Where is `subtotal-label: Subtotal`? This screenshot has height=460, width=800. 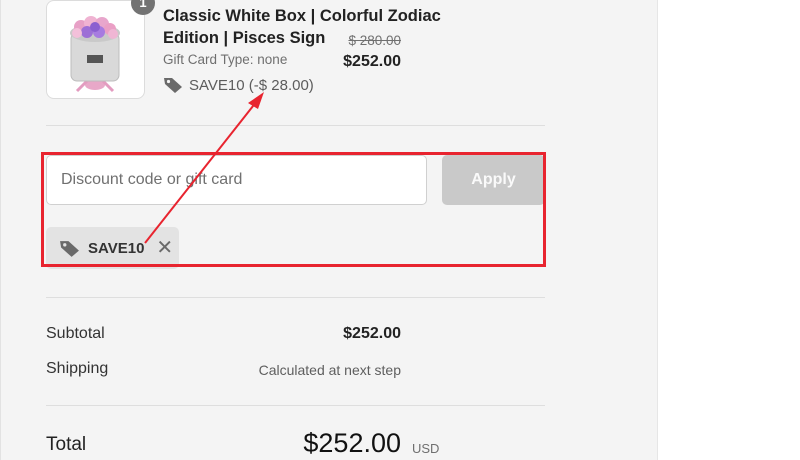 subtotal-label: Subtotal is located at coordinates (75, 333).